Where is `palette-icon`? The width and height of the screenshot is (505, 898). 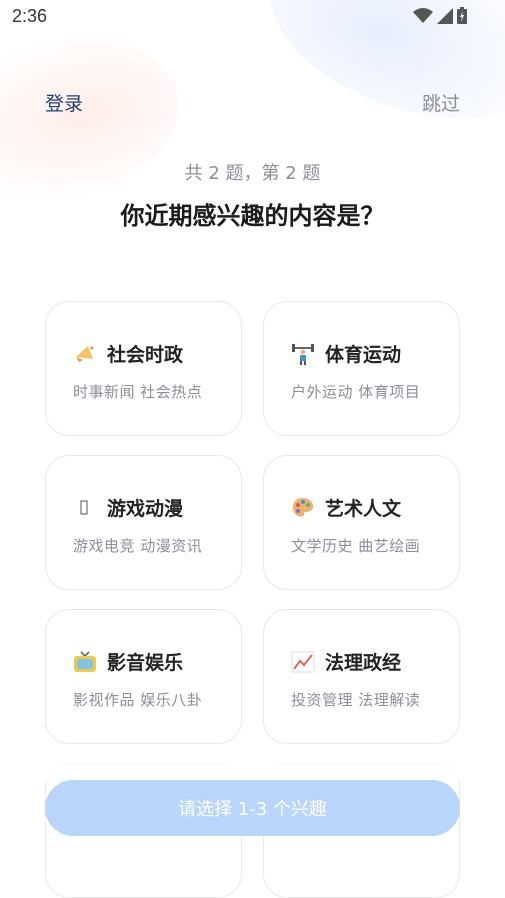 palette-icon is located at coordinates (303, 508).